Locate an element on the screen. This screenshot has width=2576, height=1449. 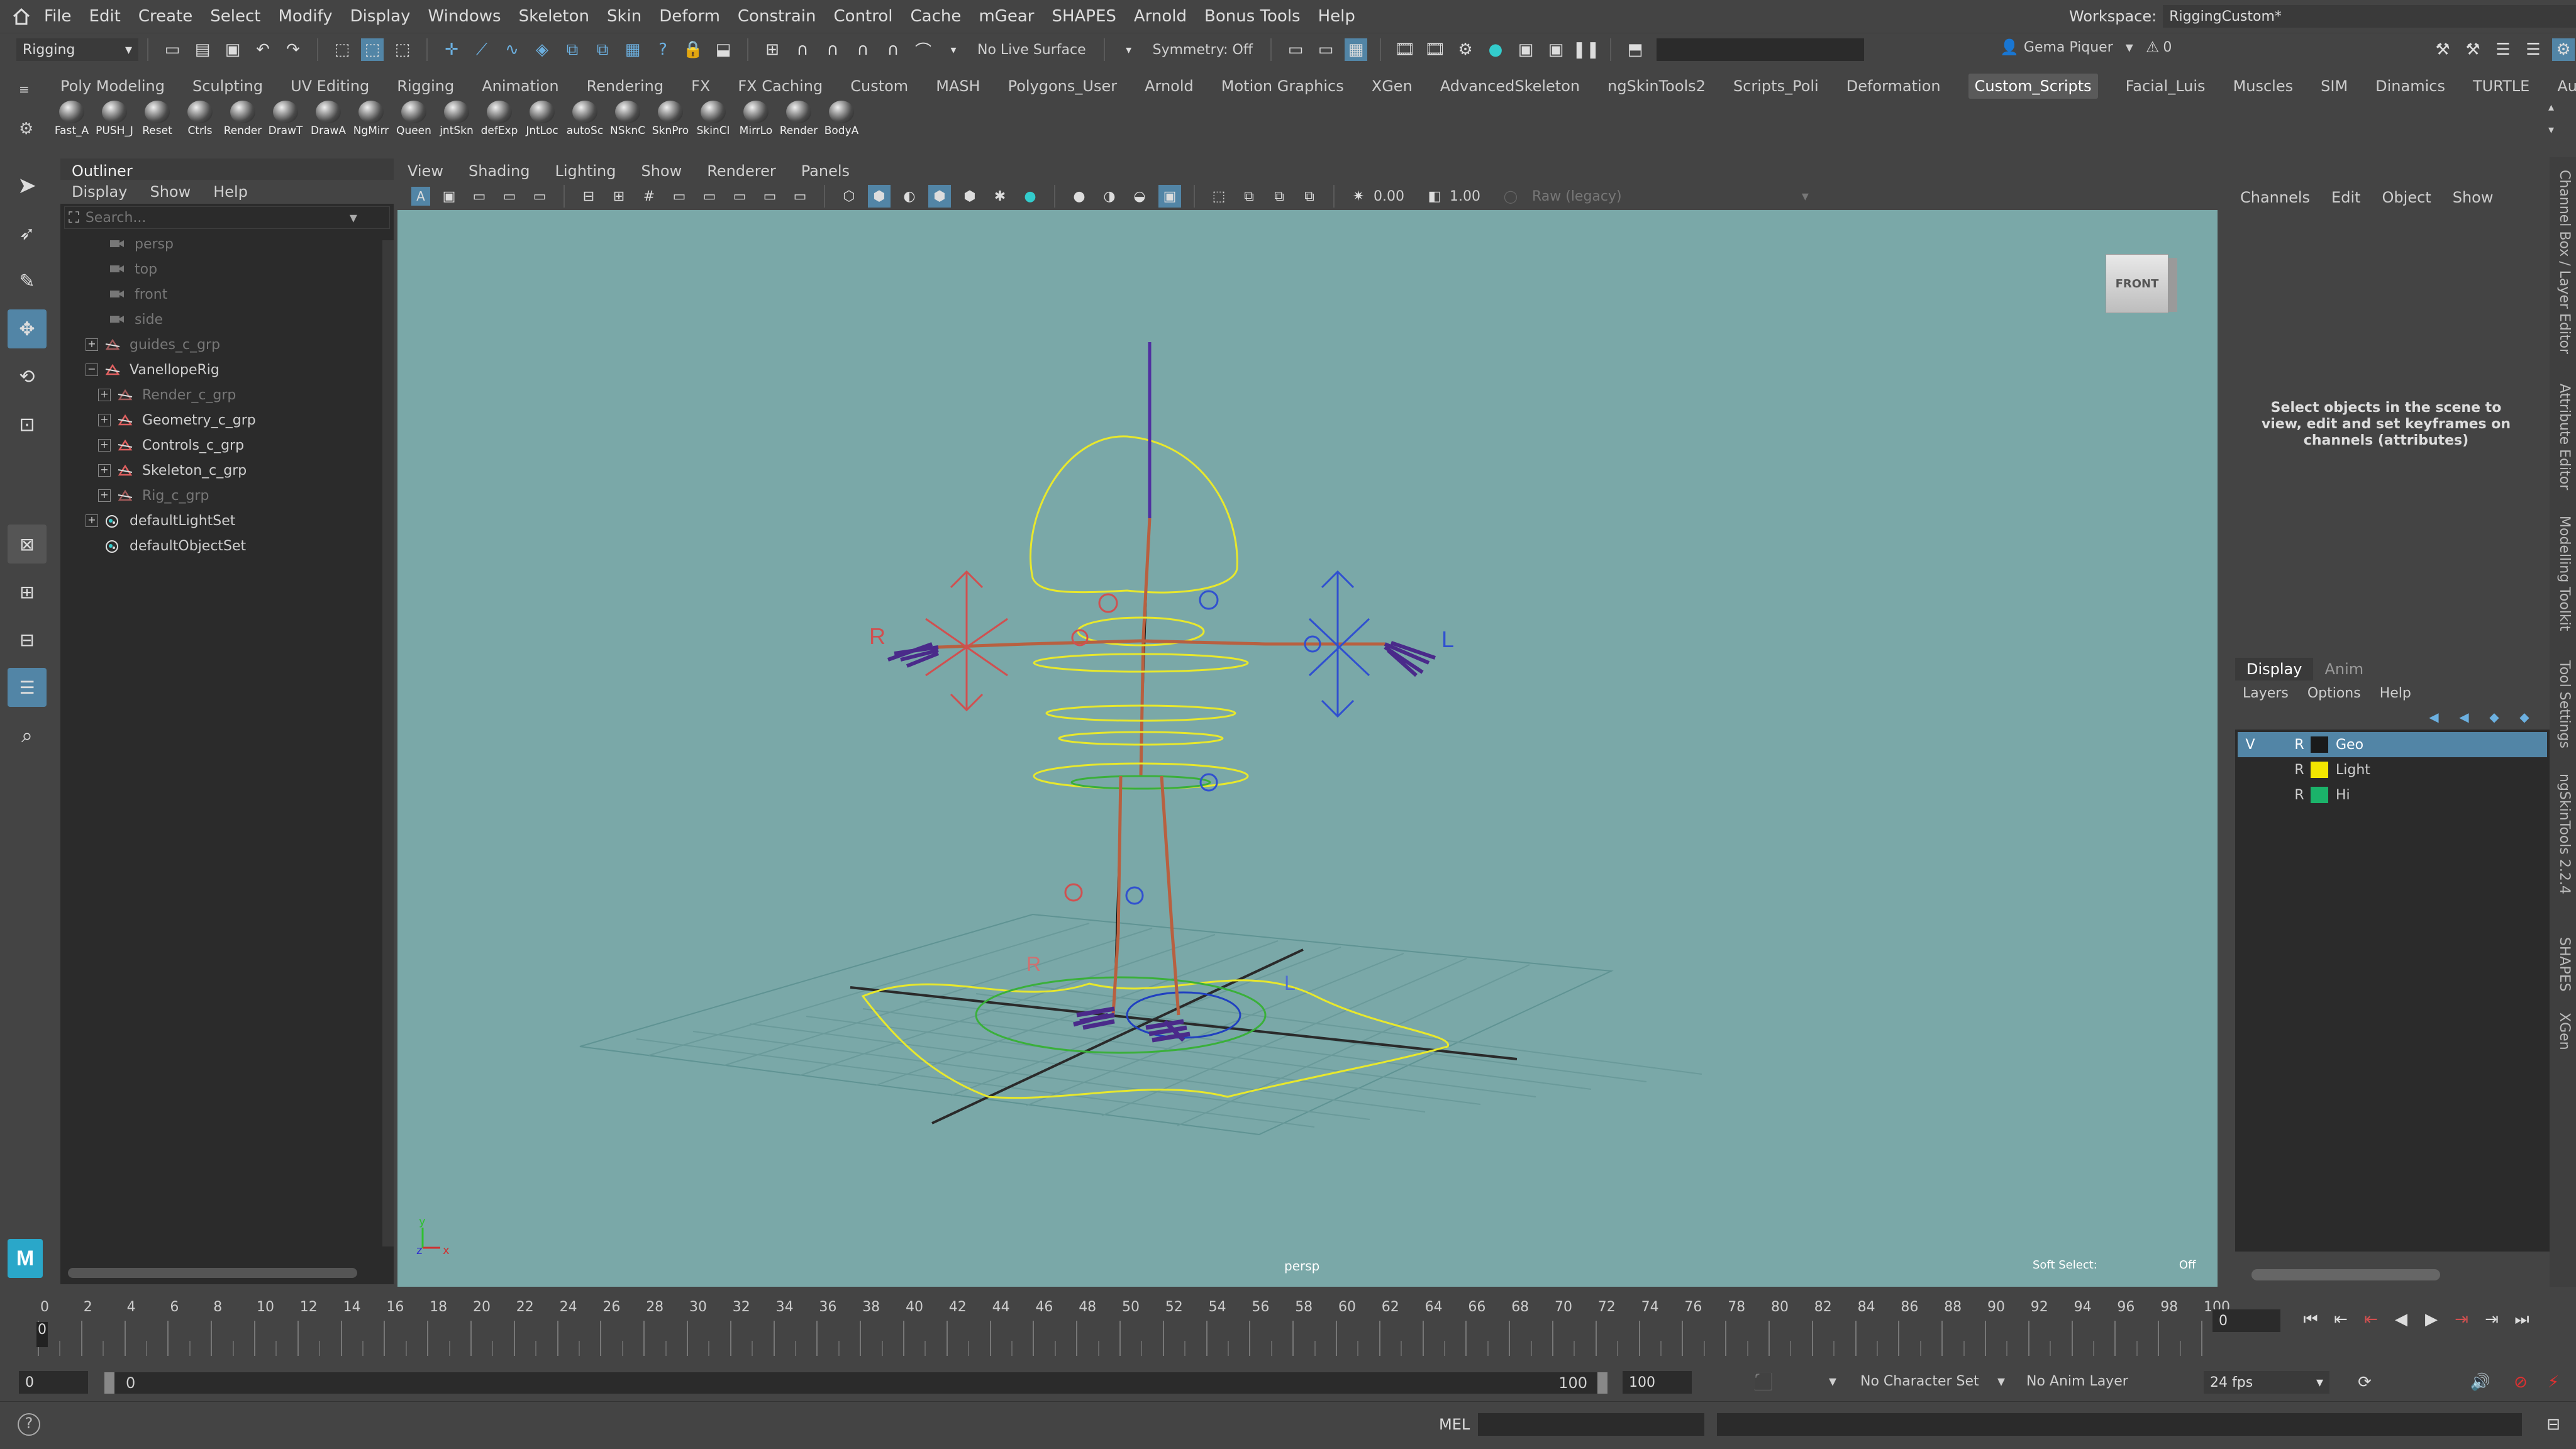
current-frame-field: 0 is located at coordinates (2246, 1320).